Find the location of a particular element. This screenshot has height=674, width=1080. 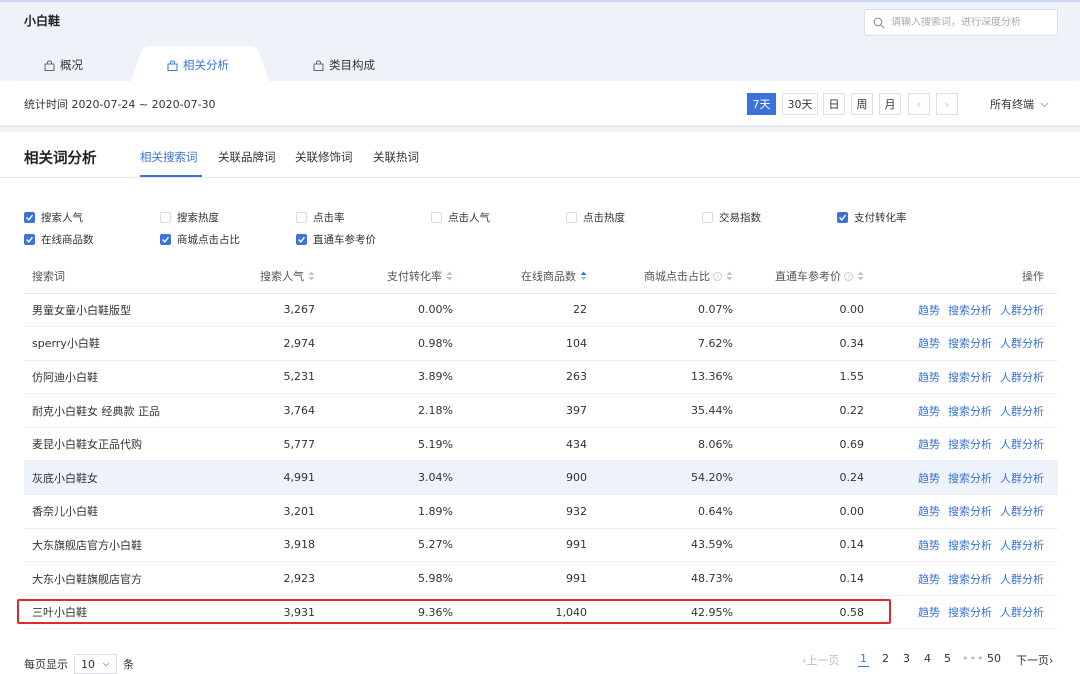

filter-checkbox: 直通车参考价 is located at coordinates (336, 239).